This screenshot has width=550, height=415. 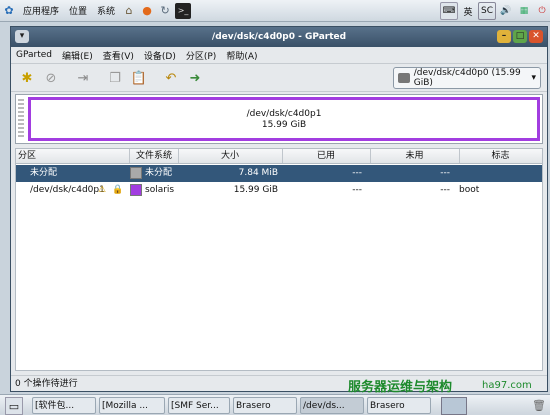 I want to click on apply-icon: ➜, so click(x=195, y=78).